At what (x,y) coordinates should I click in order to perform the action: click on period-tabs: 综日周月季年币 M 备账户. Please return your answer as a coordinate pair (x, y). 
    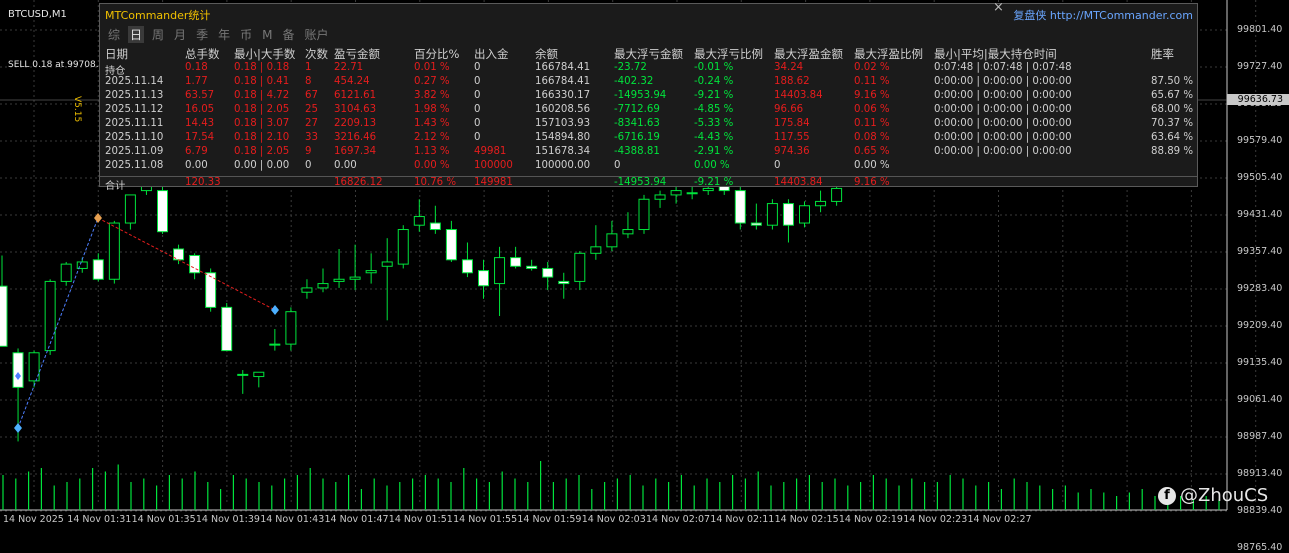
    Looking at the image, I should click on (221, 34).